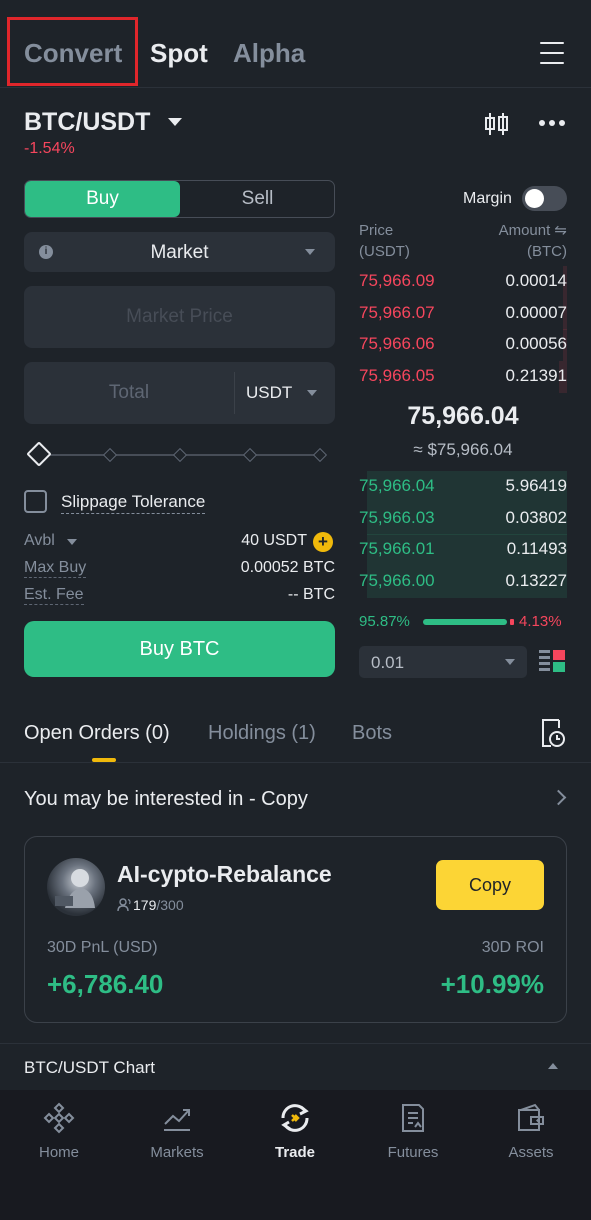 Image resolution: width=591 pixels, height=1220 pixels. I want to click on pnl-value: +6,786.40, so click(105, 984).